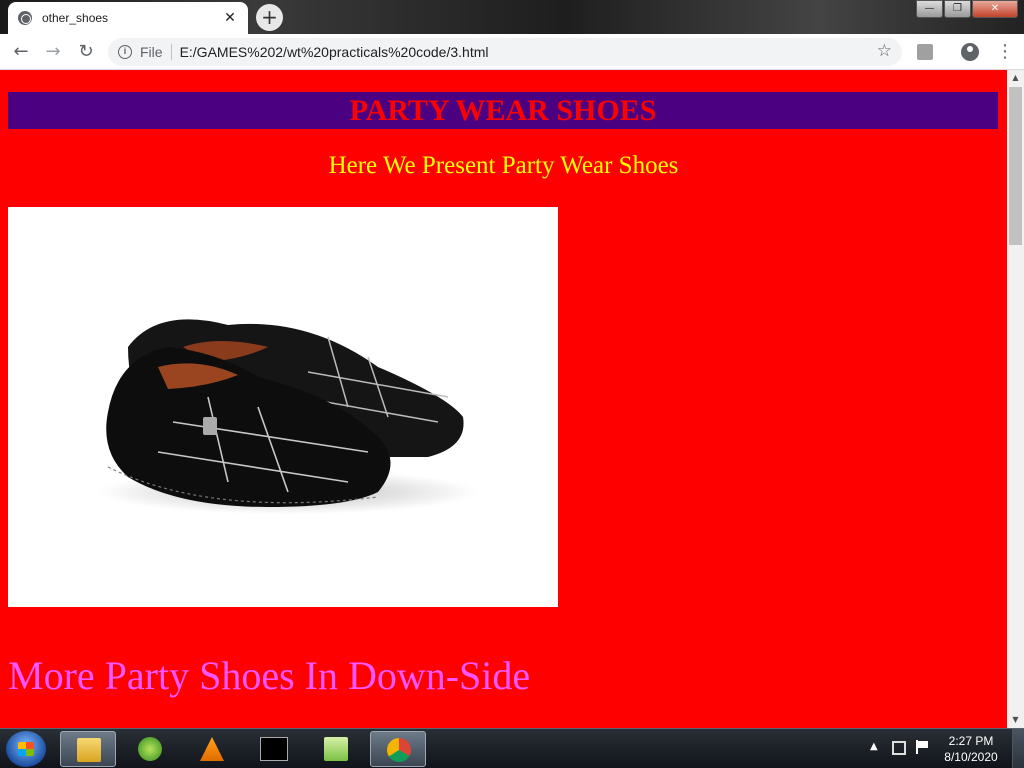 Image resolution: width=1024 pixels, height=768 pixels. Describe the element at coordinates (970, 52) in the screenshot. I see `account-icon` at that location.